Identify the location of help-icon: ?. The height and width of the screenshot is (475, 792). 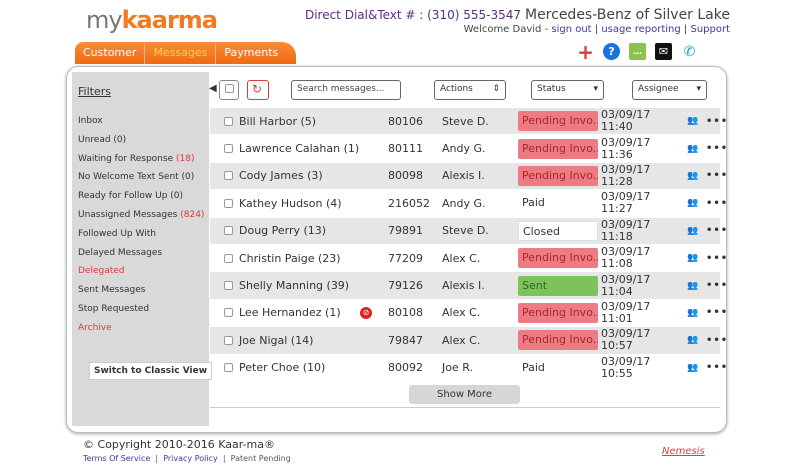
(611, 51).